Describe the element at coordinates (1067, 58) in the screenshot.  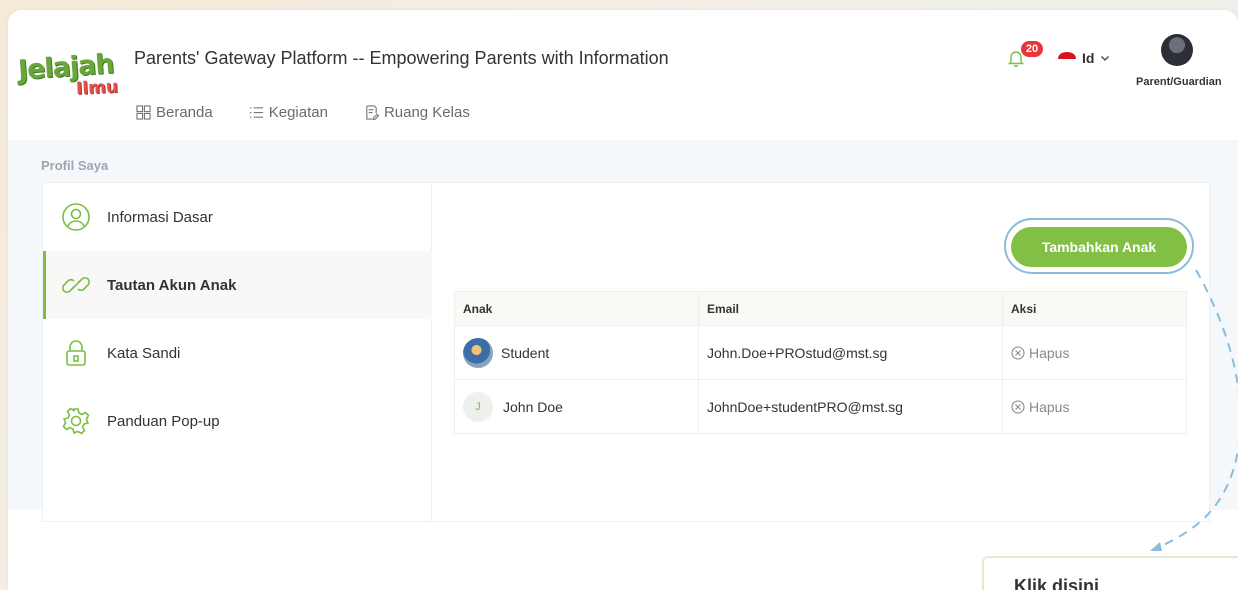
I see `flag-icon` at that location.